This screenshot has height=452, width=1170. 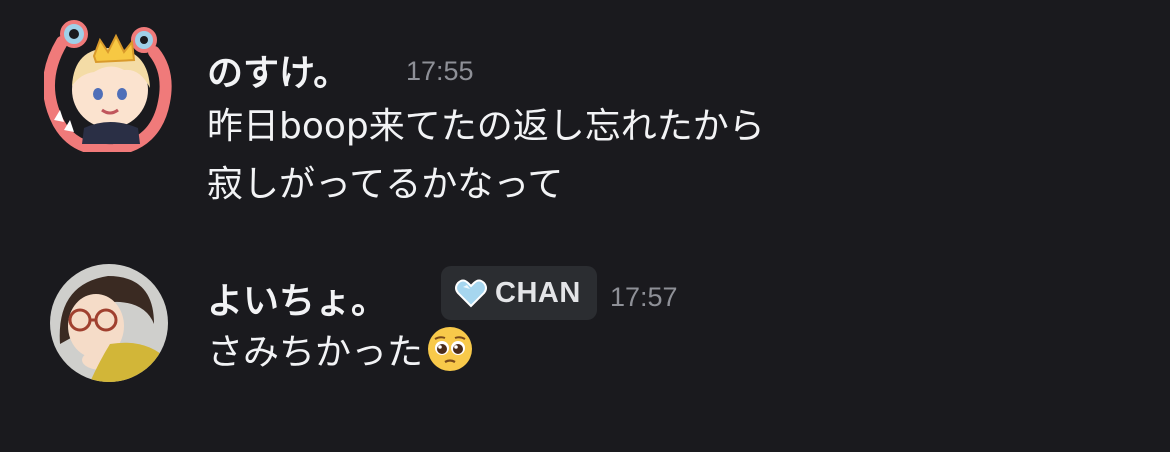 What do you see at coordinates (440, 71) in the screenshot?
I see `timestamp: 17:55` at bounding box center [440, 71].